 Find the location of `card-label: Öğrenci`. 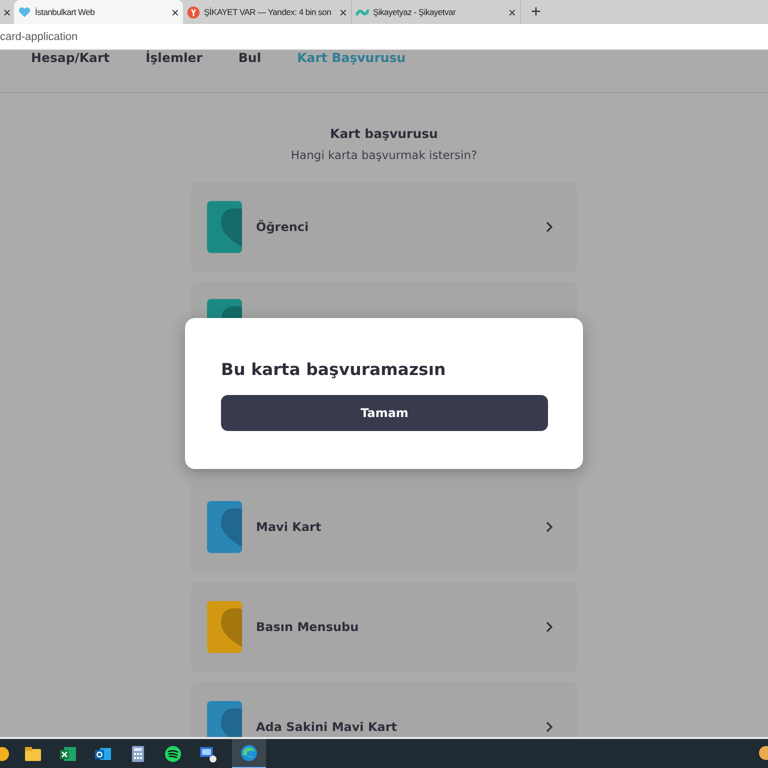

card-label: Öğrenci is located at coordinates (283, 227).